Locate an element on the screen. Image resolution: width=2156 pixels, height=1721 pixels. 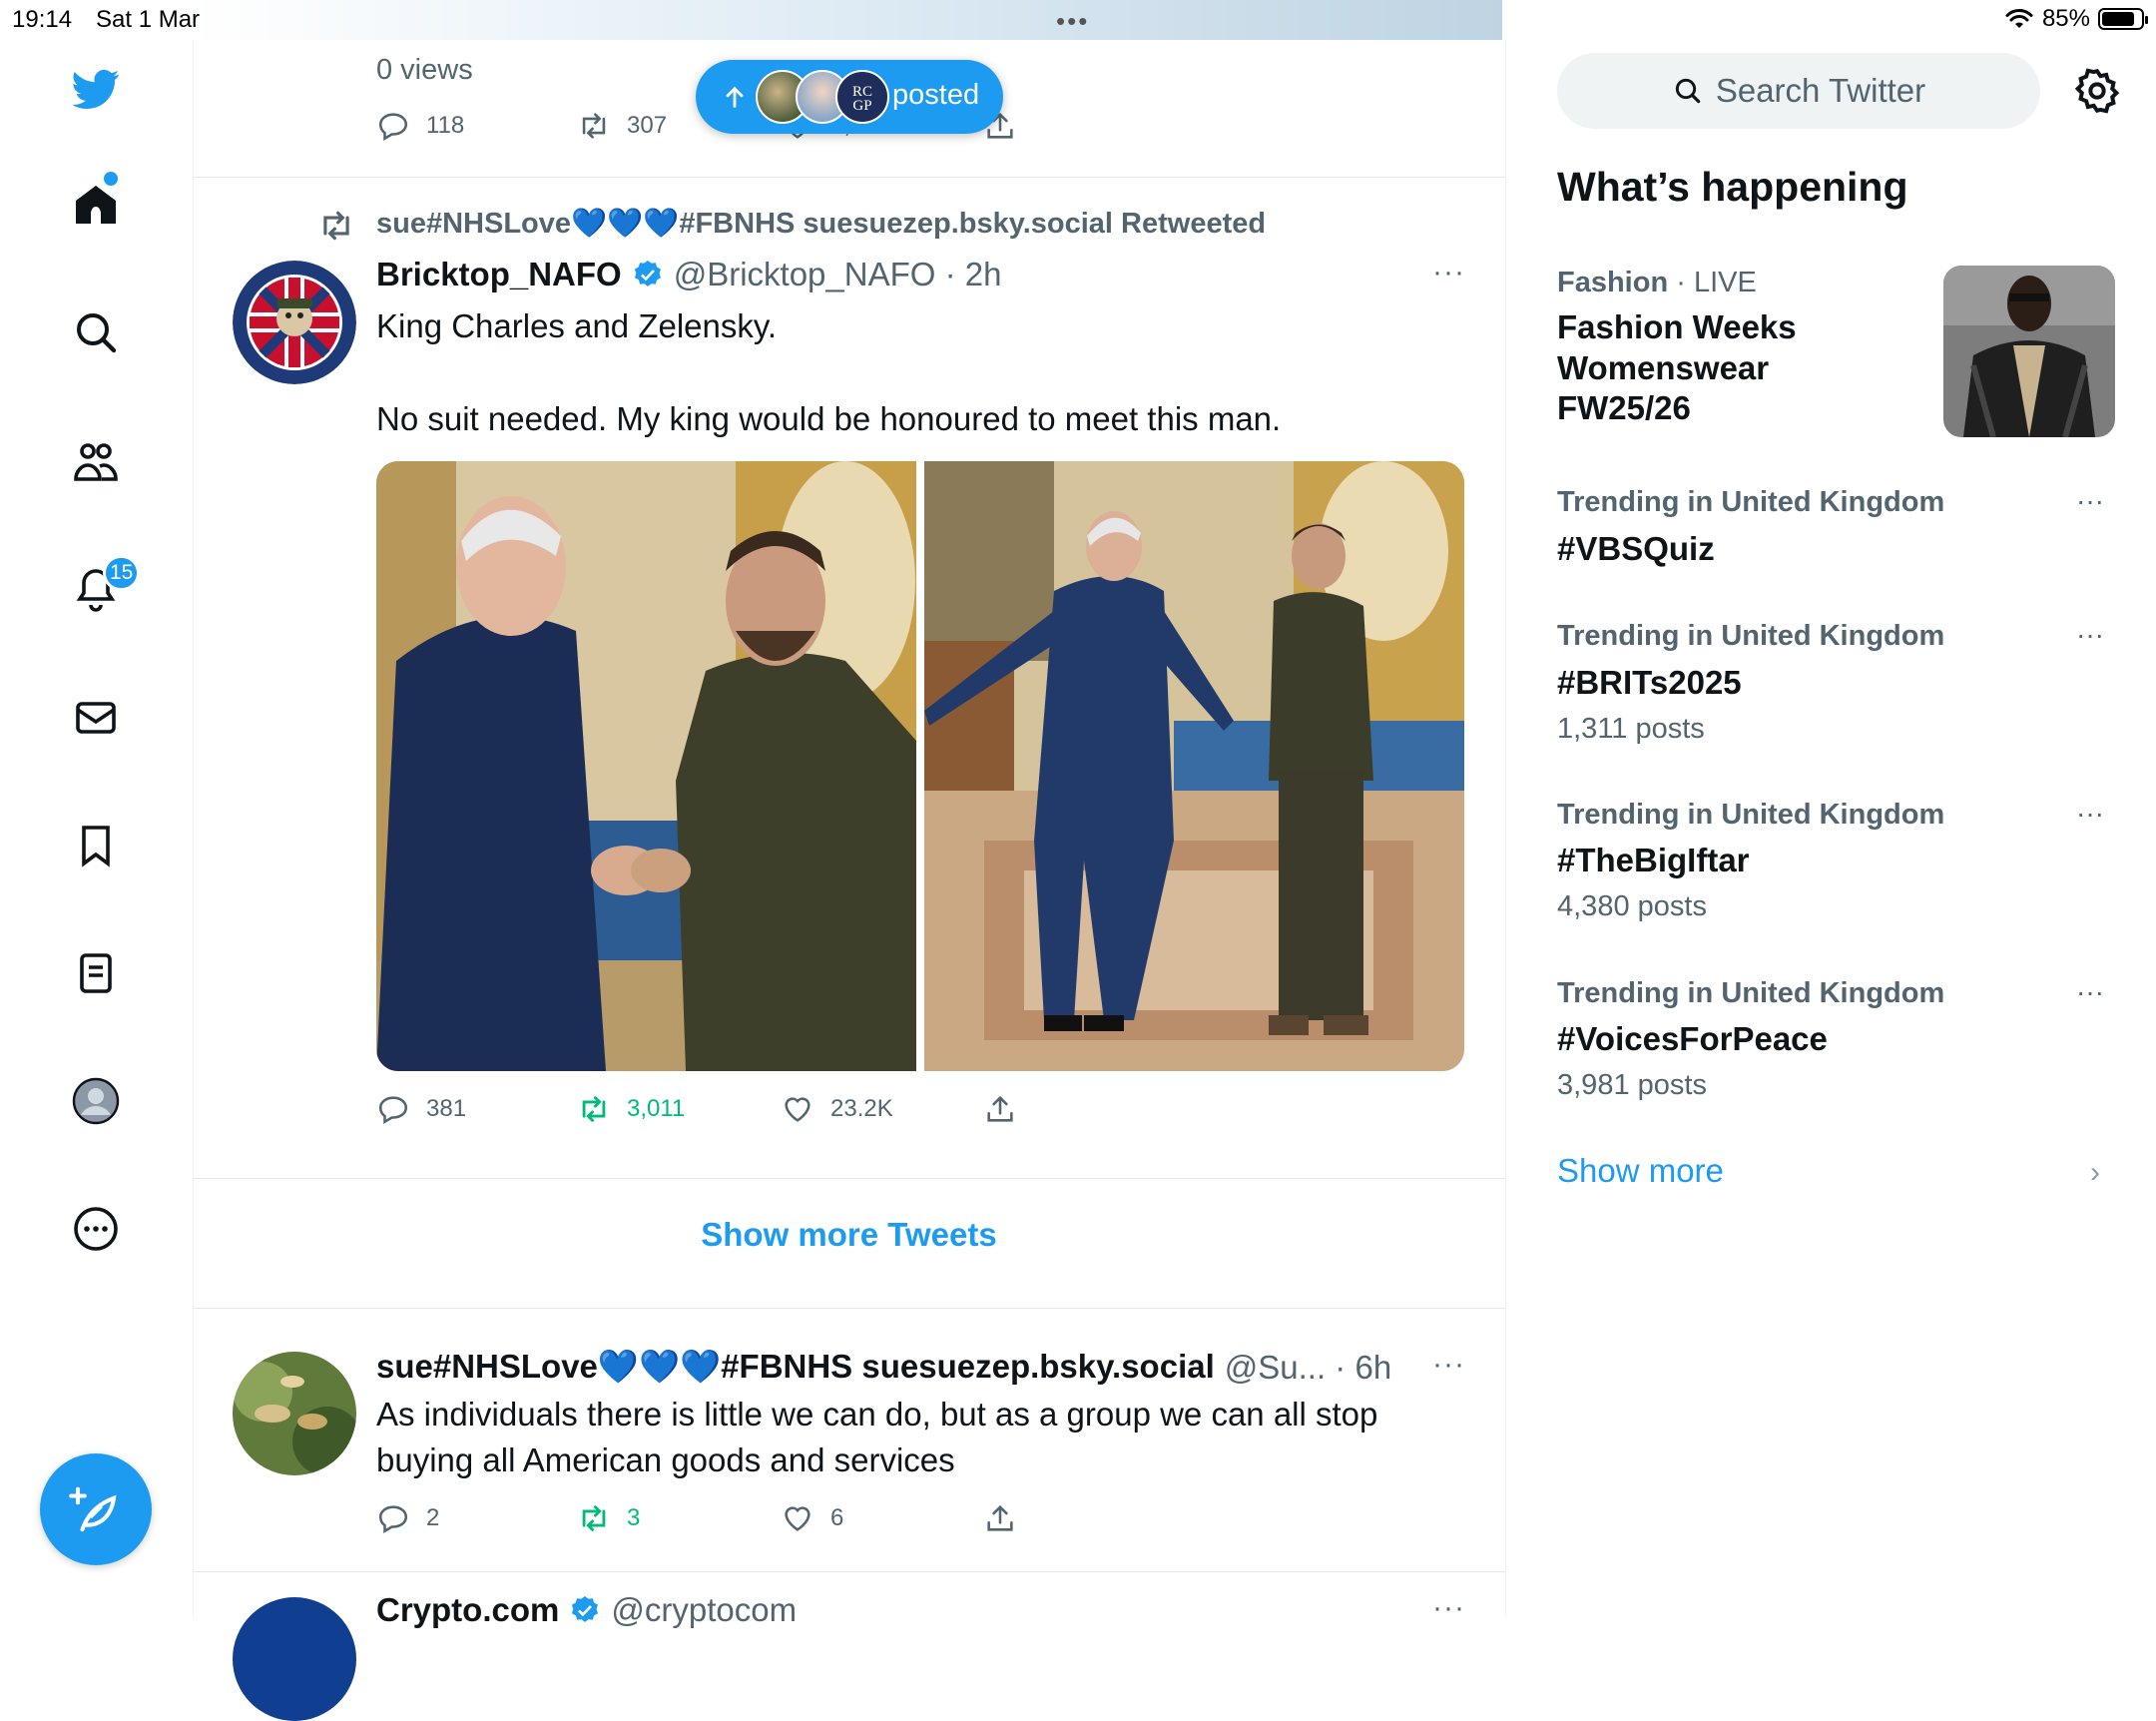
whats-happening-title: What’s happening is located at coordinates (1732, 187).